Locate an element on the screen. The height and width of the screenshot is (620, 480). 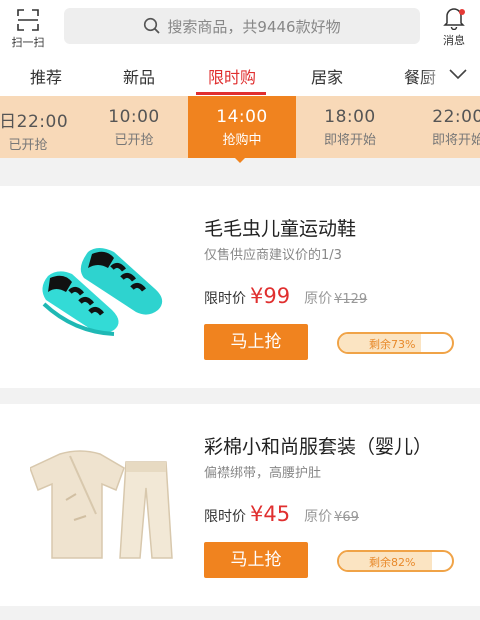
category-tabs: 推荐 新品 限时购 居家 餐厨 is located at coordinates (240, 76).